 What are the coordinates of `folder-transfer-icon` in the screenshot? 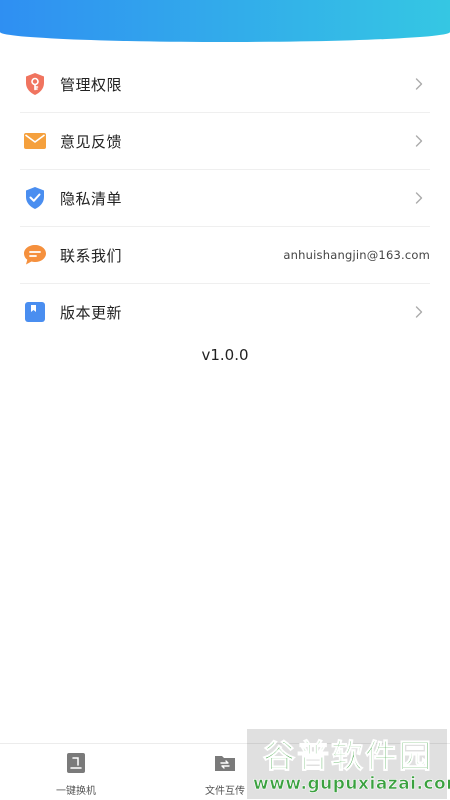 It's located at (225, 763).